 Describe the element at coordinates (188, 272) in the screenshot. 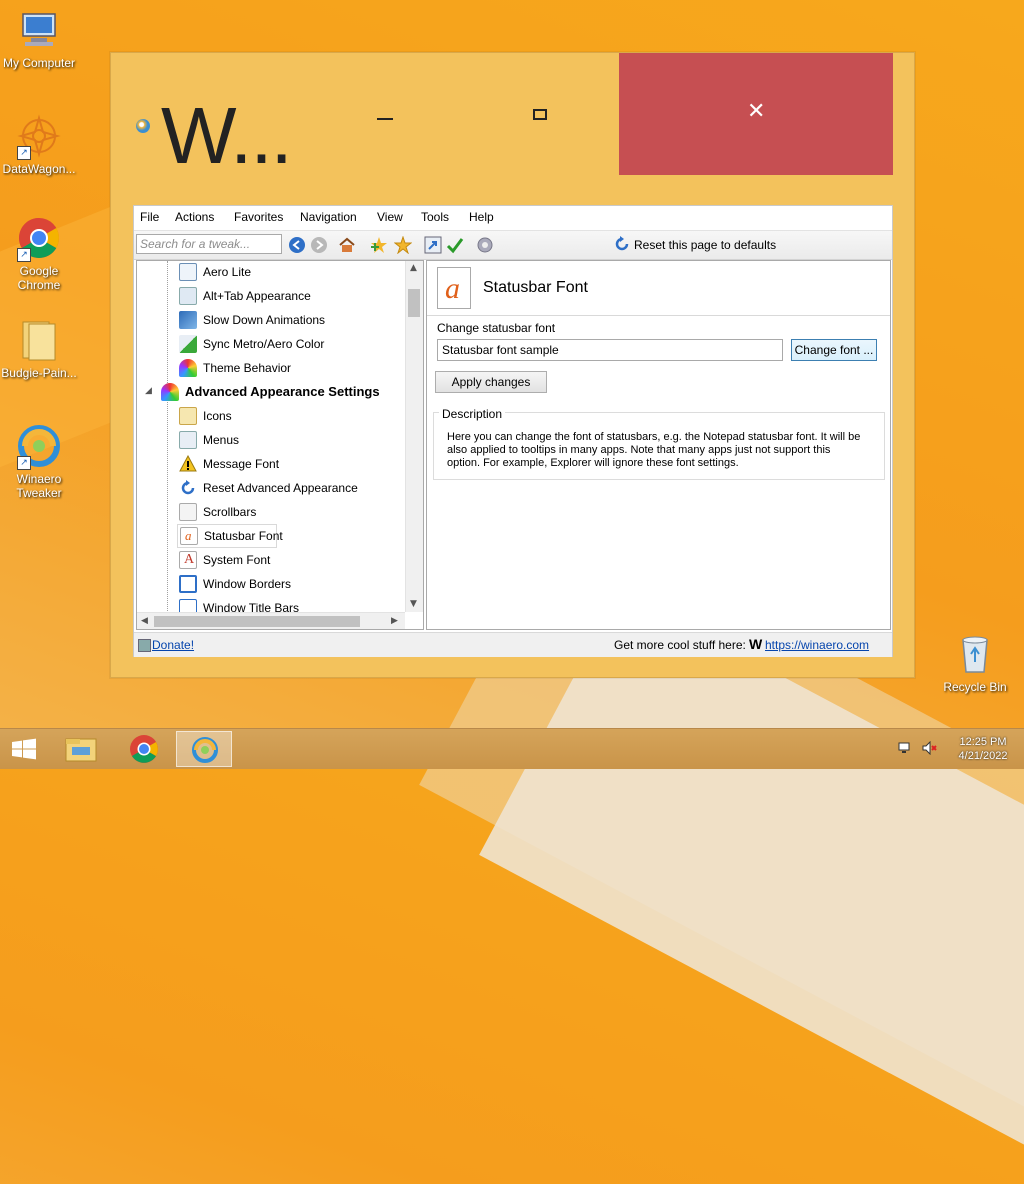

I see `window-icon` at that location.